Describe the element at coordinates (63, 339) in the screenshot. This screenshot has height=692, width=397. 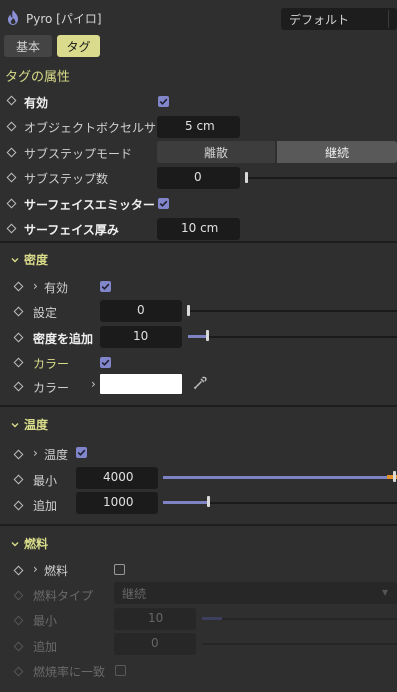
I see `density-add-label: 密度を追加` at that location.